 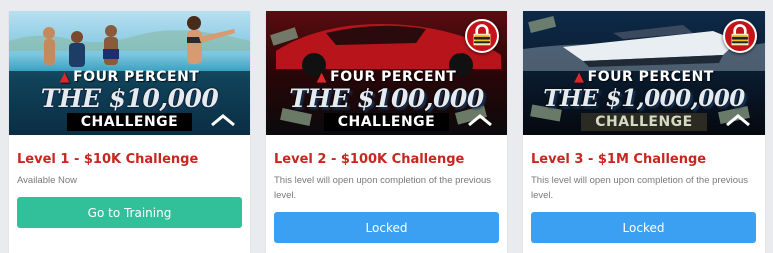 What do you see at coordinates (108, 159) in the screenshot?
I see `card-title: Level 1 - $10K Challenge` at bounding box center [108, 159].